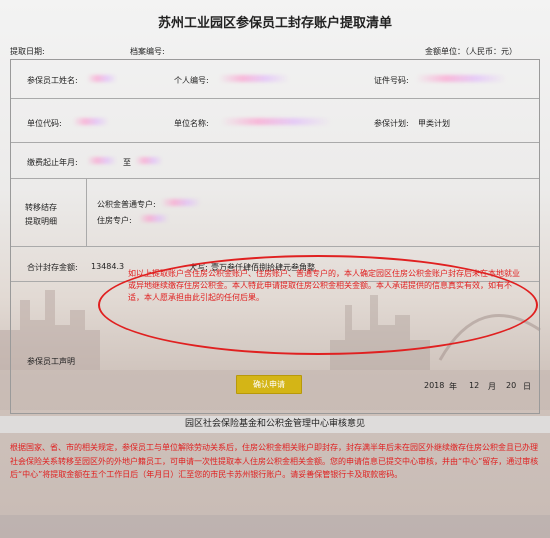 This screenshot has height=538, width=550. Describe the element at coordinates (181, 202) in the screenshot. I see `redacted-fund-amount` at that location.